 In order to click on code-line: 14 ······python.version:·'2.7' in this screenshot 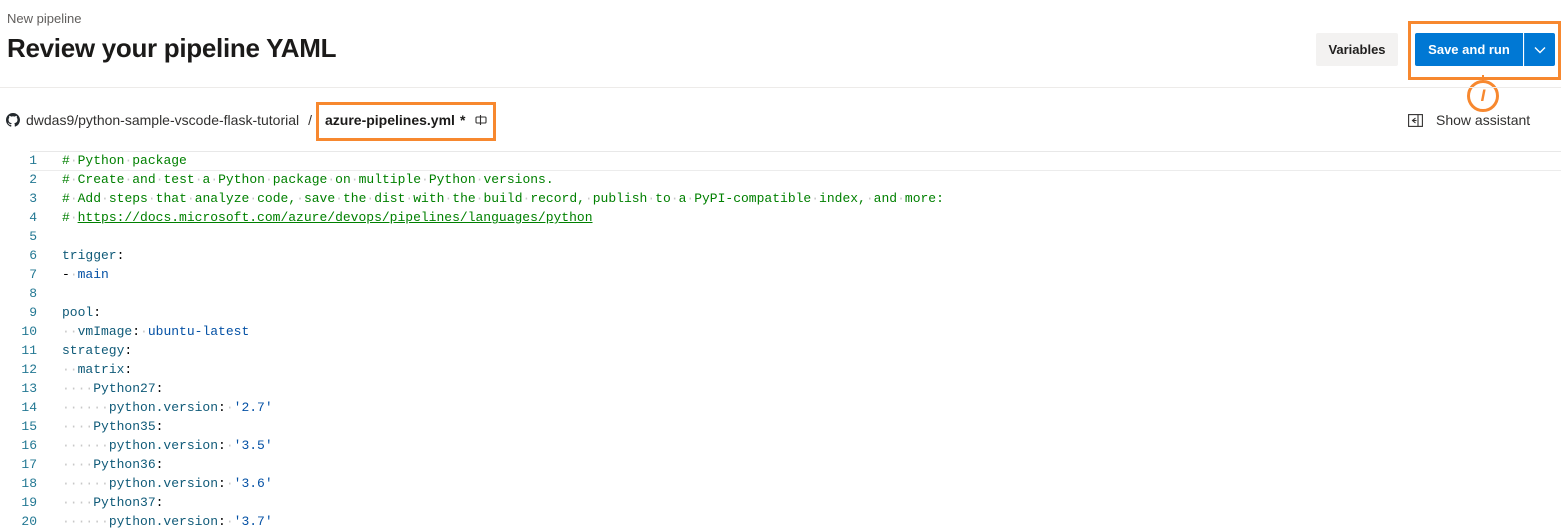, I will do `click(780, 407)`.